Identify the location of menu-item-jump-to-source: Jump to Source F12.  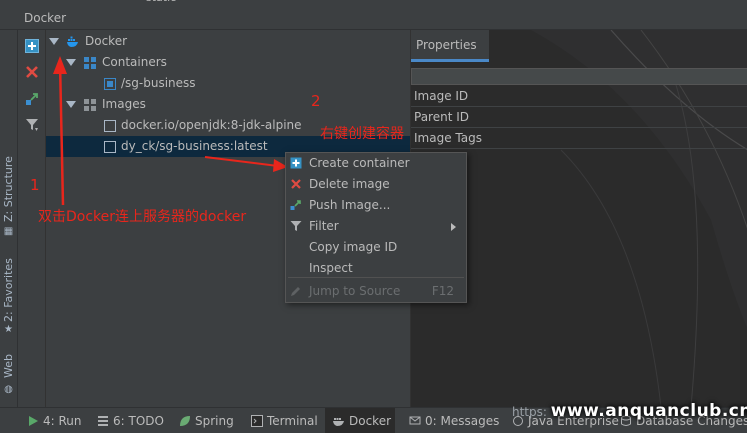
(376, 291).